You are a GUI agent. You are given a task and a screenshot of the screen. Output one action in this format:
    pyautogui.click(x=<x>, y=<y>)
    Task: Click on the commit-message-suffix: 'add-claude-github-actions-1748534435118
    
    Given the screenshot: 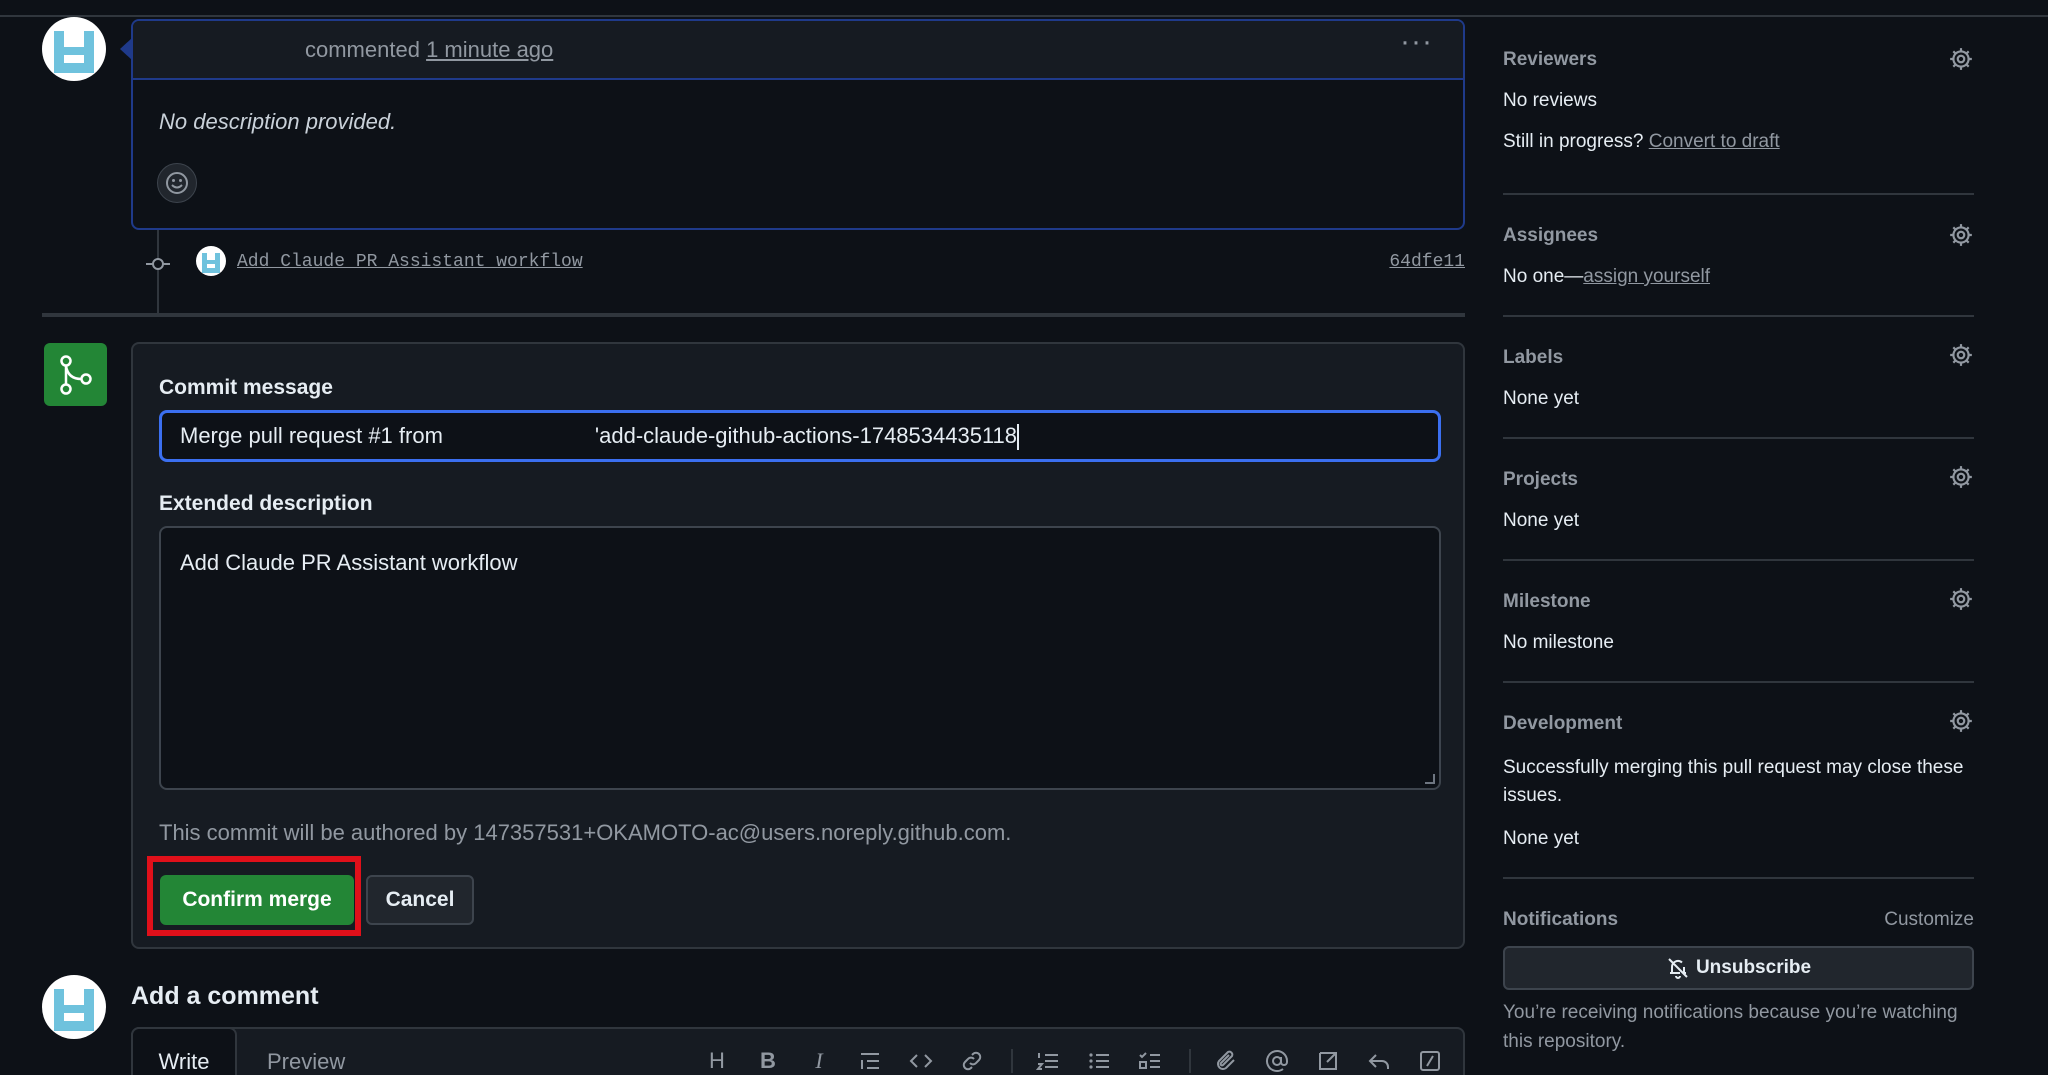 What is the action you would take?
    pyautogui.click(x=806, y=435)
    